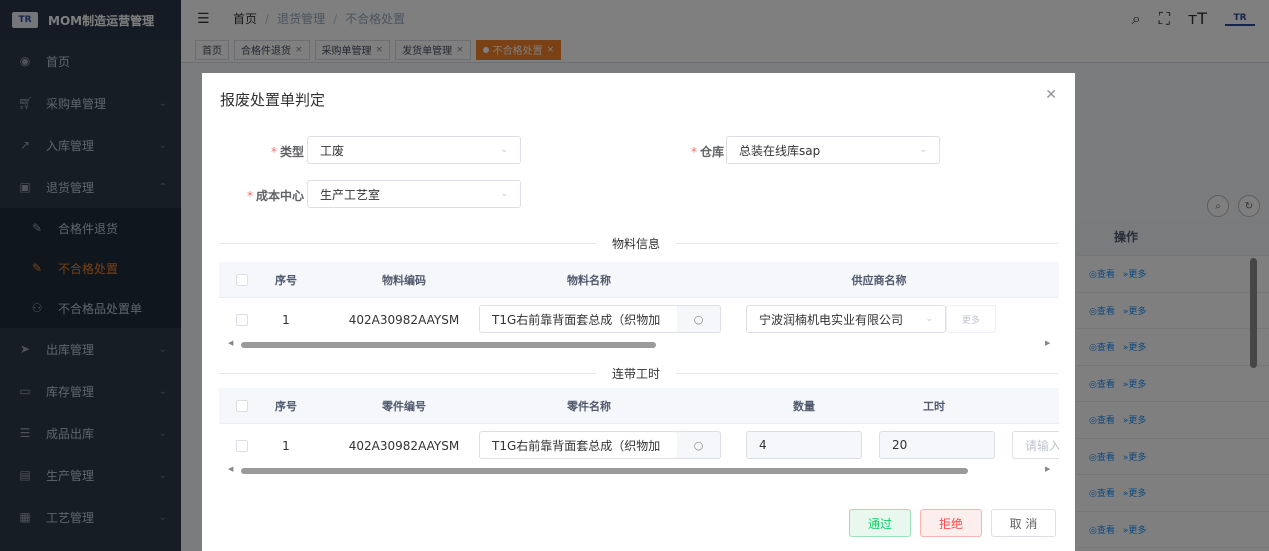 The height and width of the screenshot is (551, 1269). What do you see at coordinates (404, 319) in the screenshot?
I see `material-code: 402A30982AAYSM` at bounding box center [404, 319].